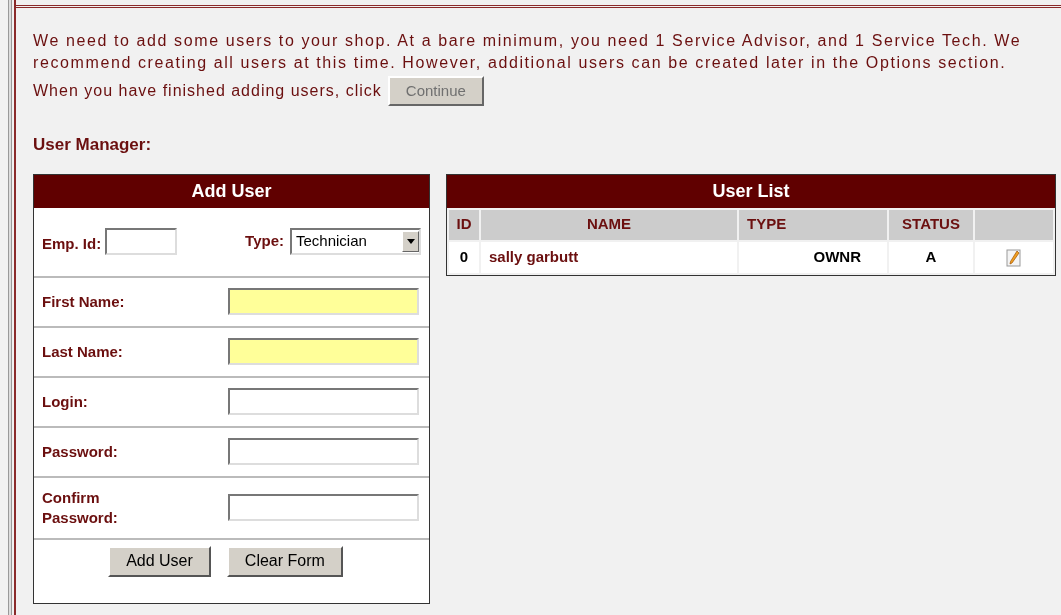 This screenshot has width=1061, height=615. Describe the element at coordinates (609, 224) in the screenshot. I see `column-header: NAME` at that location.